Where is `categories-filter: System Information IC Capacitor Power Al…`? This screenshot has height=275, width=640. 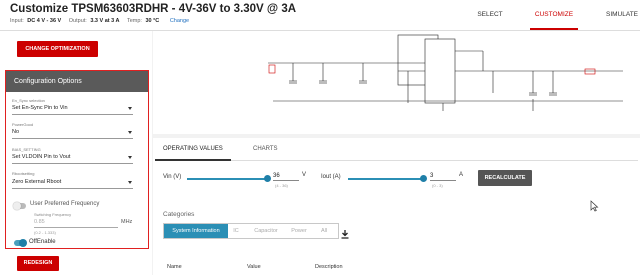
categories-filter: System Information IC Capacitor Power Al… is located at coordinates (251, 231).